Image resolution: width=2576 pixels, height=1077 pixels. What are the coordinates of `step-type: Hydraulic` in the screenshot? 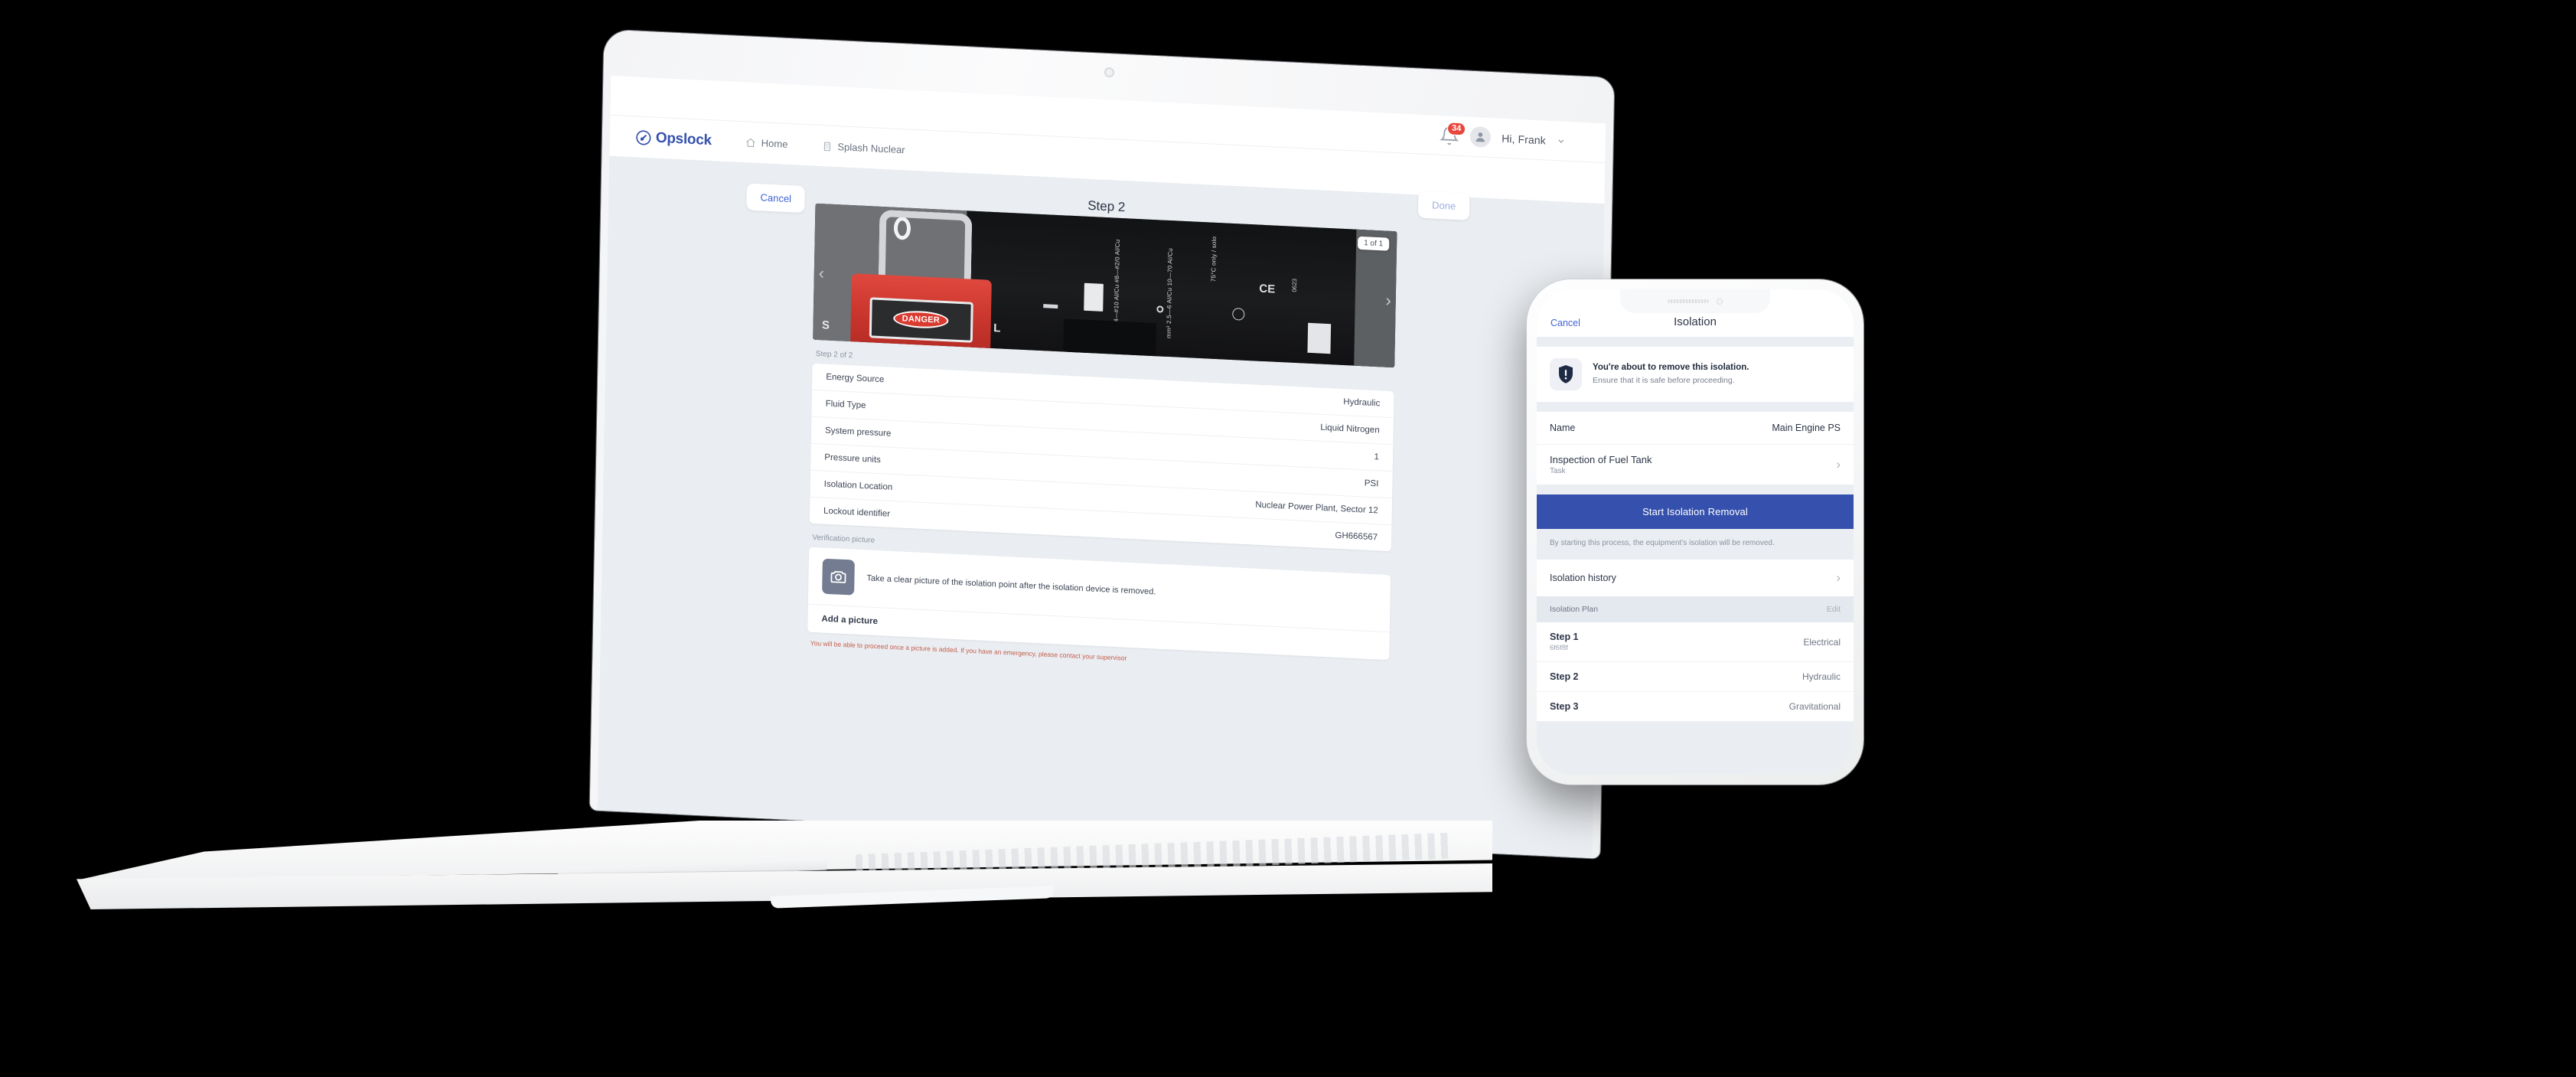 It's located at (1822, 676).